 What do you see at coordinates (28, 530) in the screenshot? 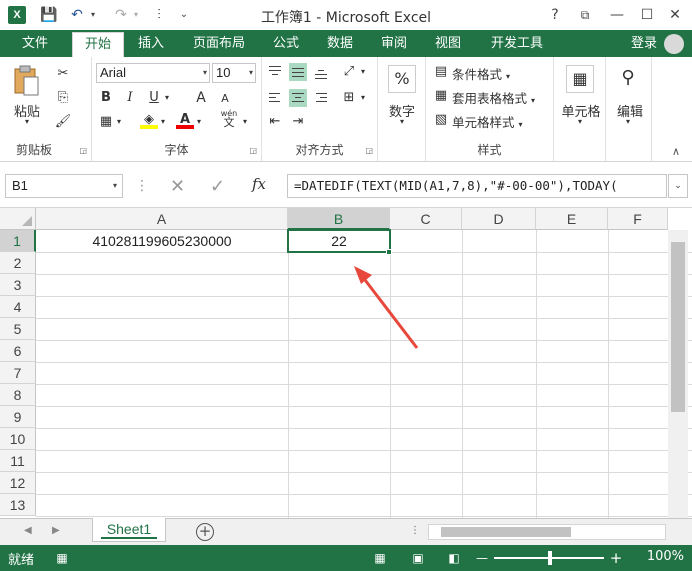
I see `prev-sheet-icon: ◀` at bounding box center [28, 530].